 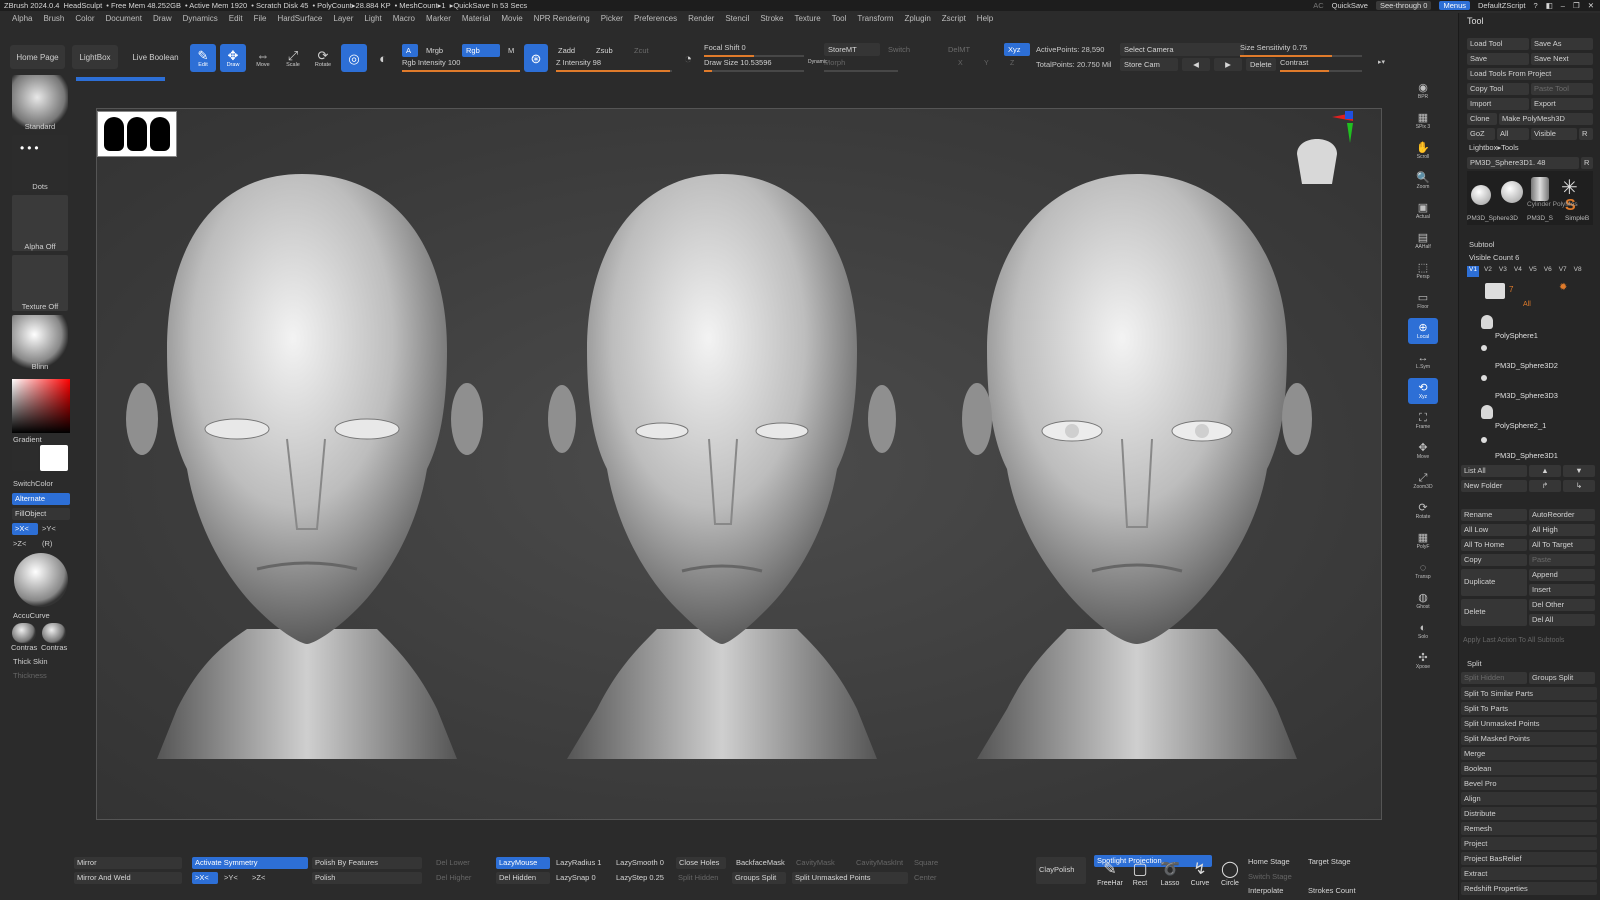 I want to click on sym-z-toggle: >Z<, so click(x=19, y=543).